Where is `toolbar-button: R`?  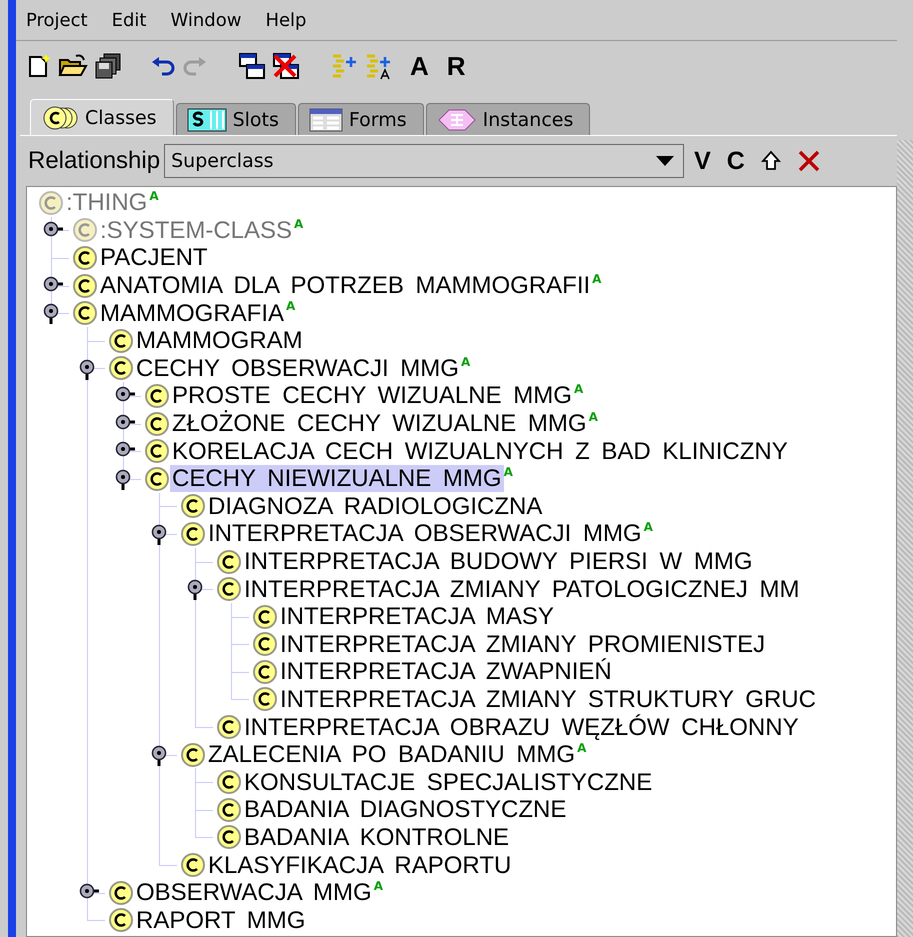 toolbar-button: R is located at coordinates (456, 66).